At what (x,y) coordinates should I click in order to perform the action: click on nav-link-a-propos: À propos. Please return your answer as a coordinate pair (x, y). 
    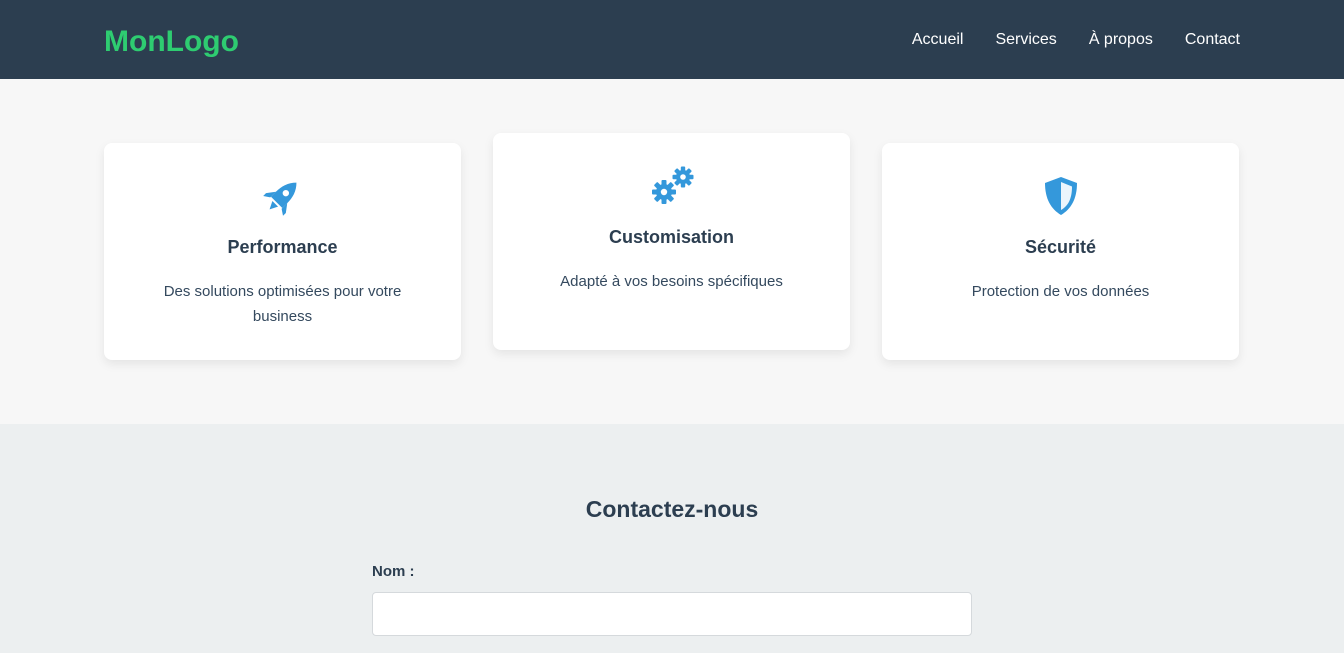
    Looking at the image, I should click on (1121, 40).